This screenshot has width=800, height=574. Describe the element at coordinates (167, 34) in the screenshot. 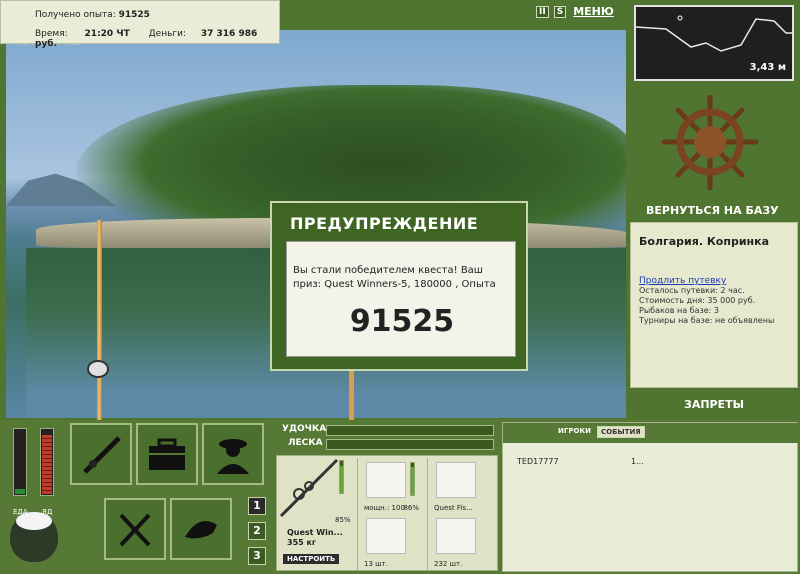

I see `money-label: Деньги:` at that location.